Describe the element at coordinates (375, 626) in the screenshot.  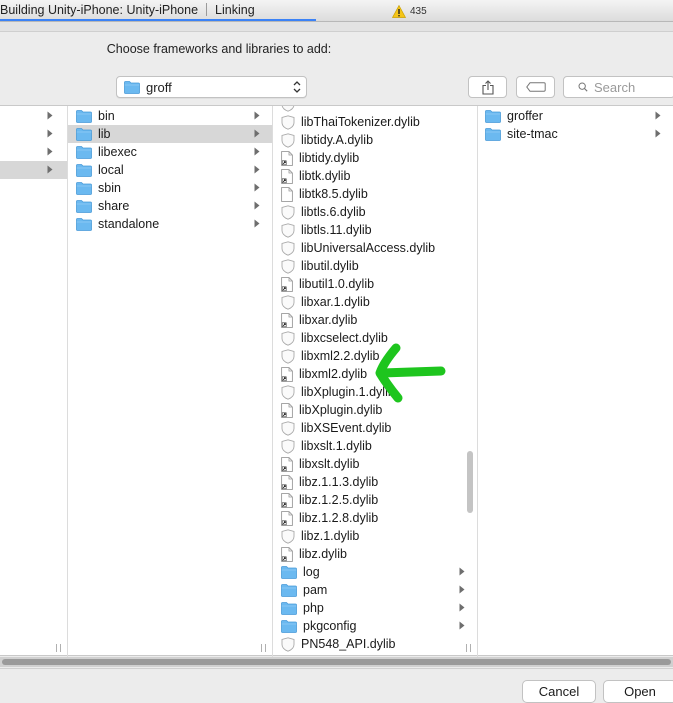
I see `list-item: pkgconfig` at that location.